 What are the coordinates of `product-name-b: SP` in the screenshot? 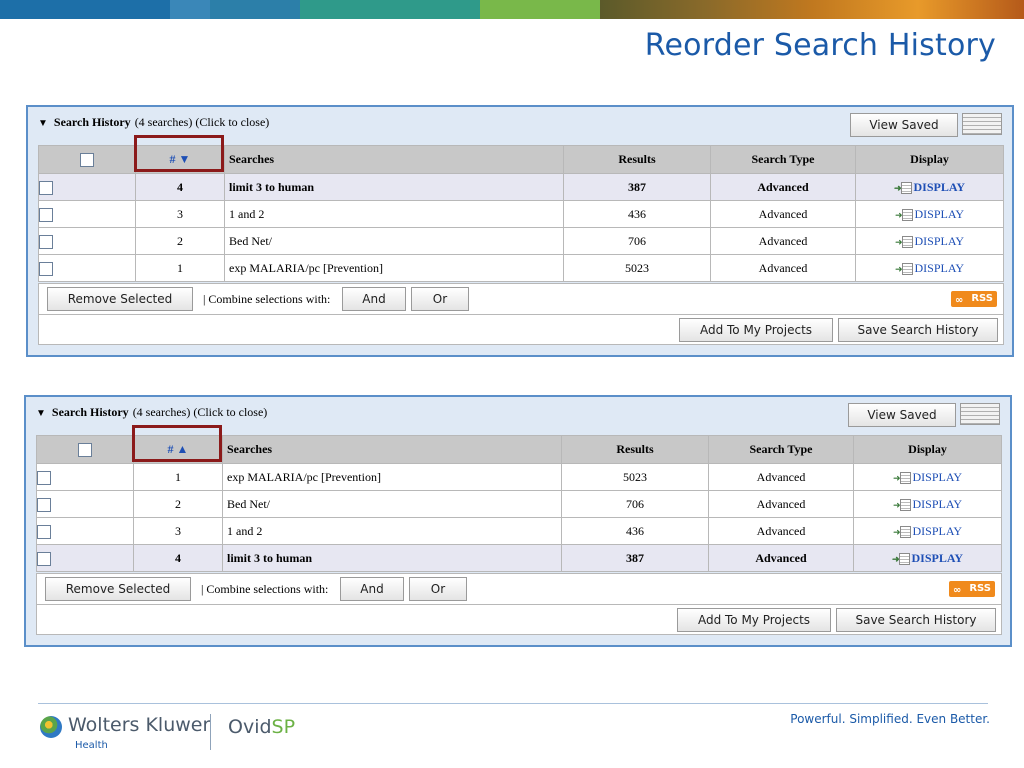 It's located at (283, 727).